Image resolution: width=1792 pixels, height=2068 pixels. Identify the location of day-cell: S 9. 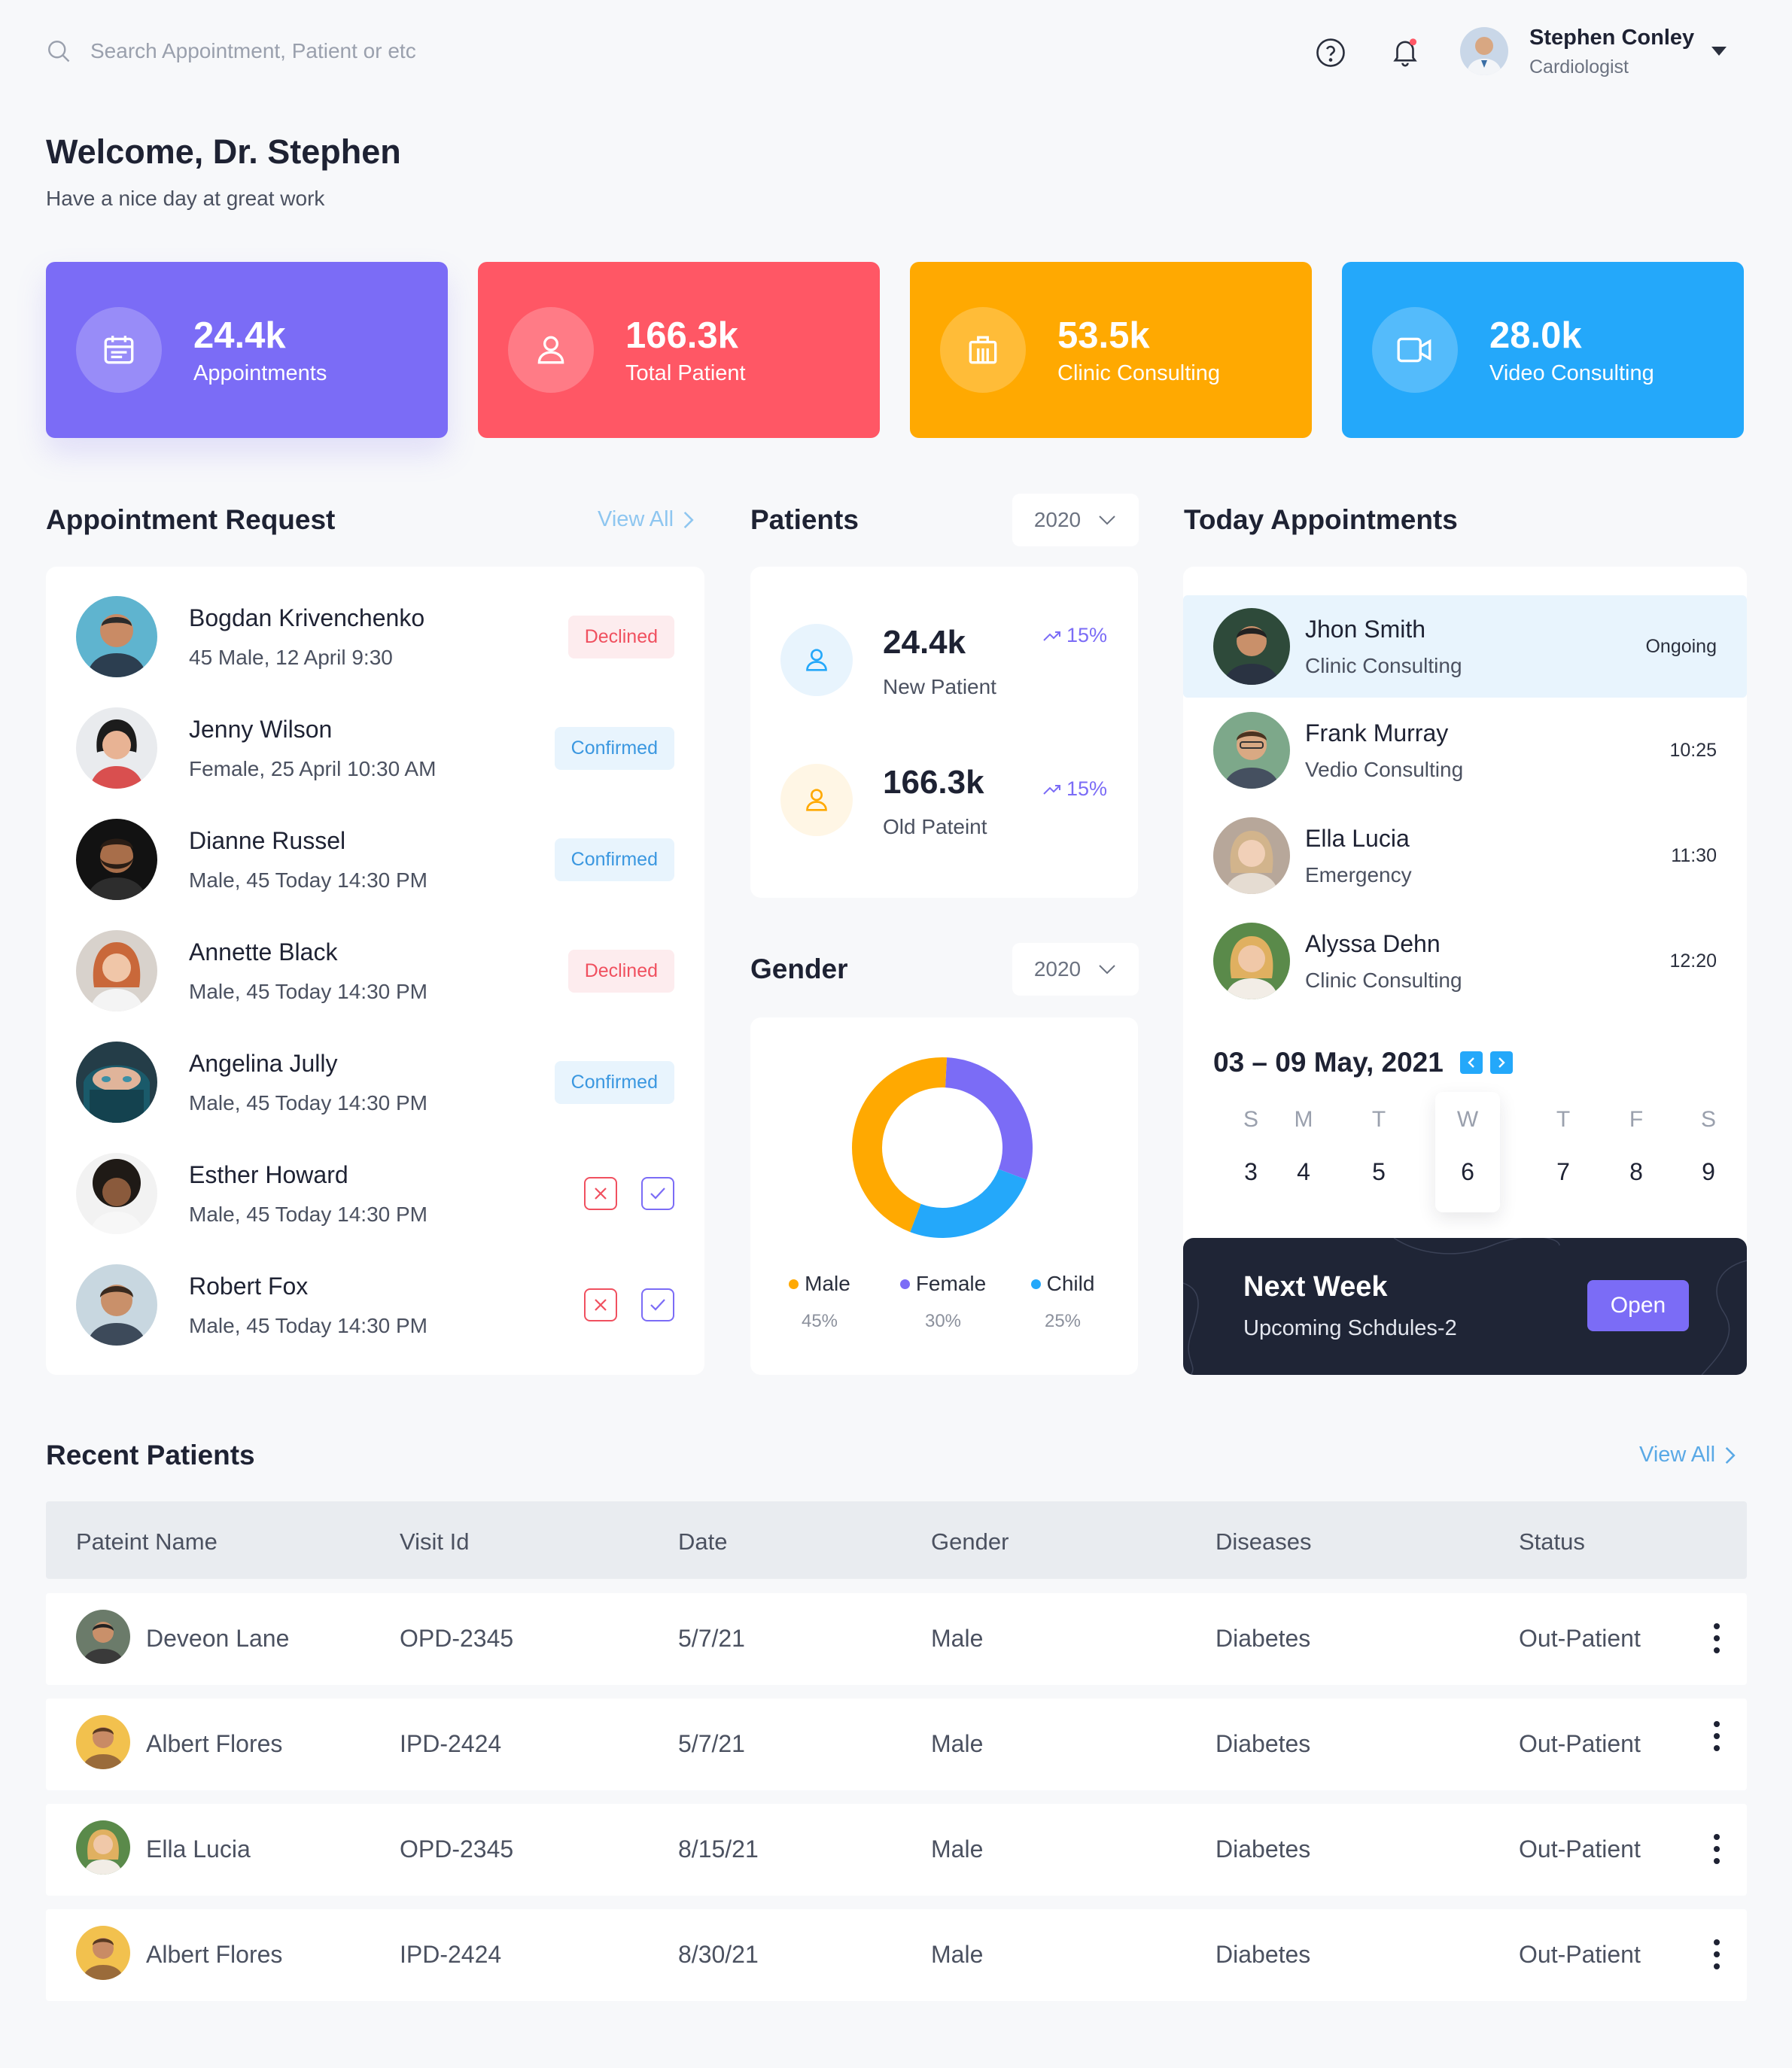
(1709, 1146).